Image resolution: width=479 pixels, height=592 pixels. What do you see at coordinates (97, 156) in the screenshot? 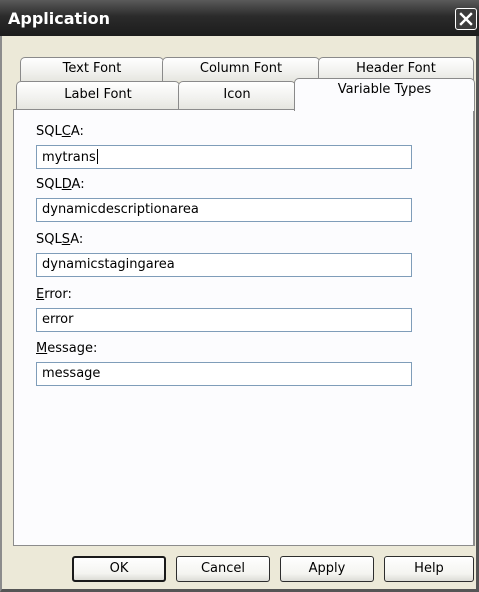
I see `text-caret` at bounding box center [97, 156].